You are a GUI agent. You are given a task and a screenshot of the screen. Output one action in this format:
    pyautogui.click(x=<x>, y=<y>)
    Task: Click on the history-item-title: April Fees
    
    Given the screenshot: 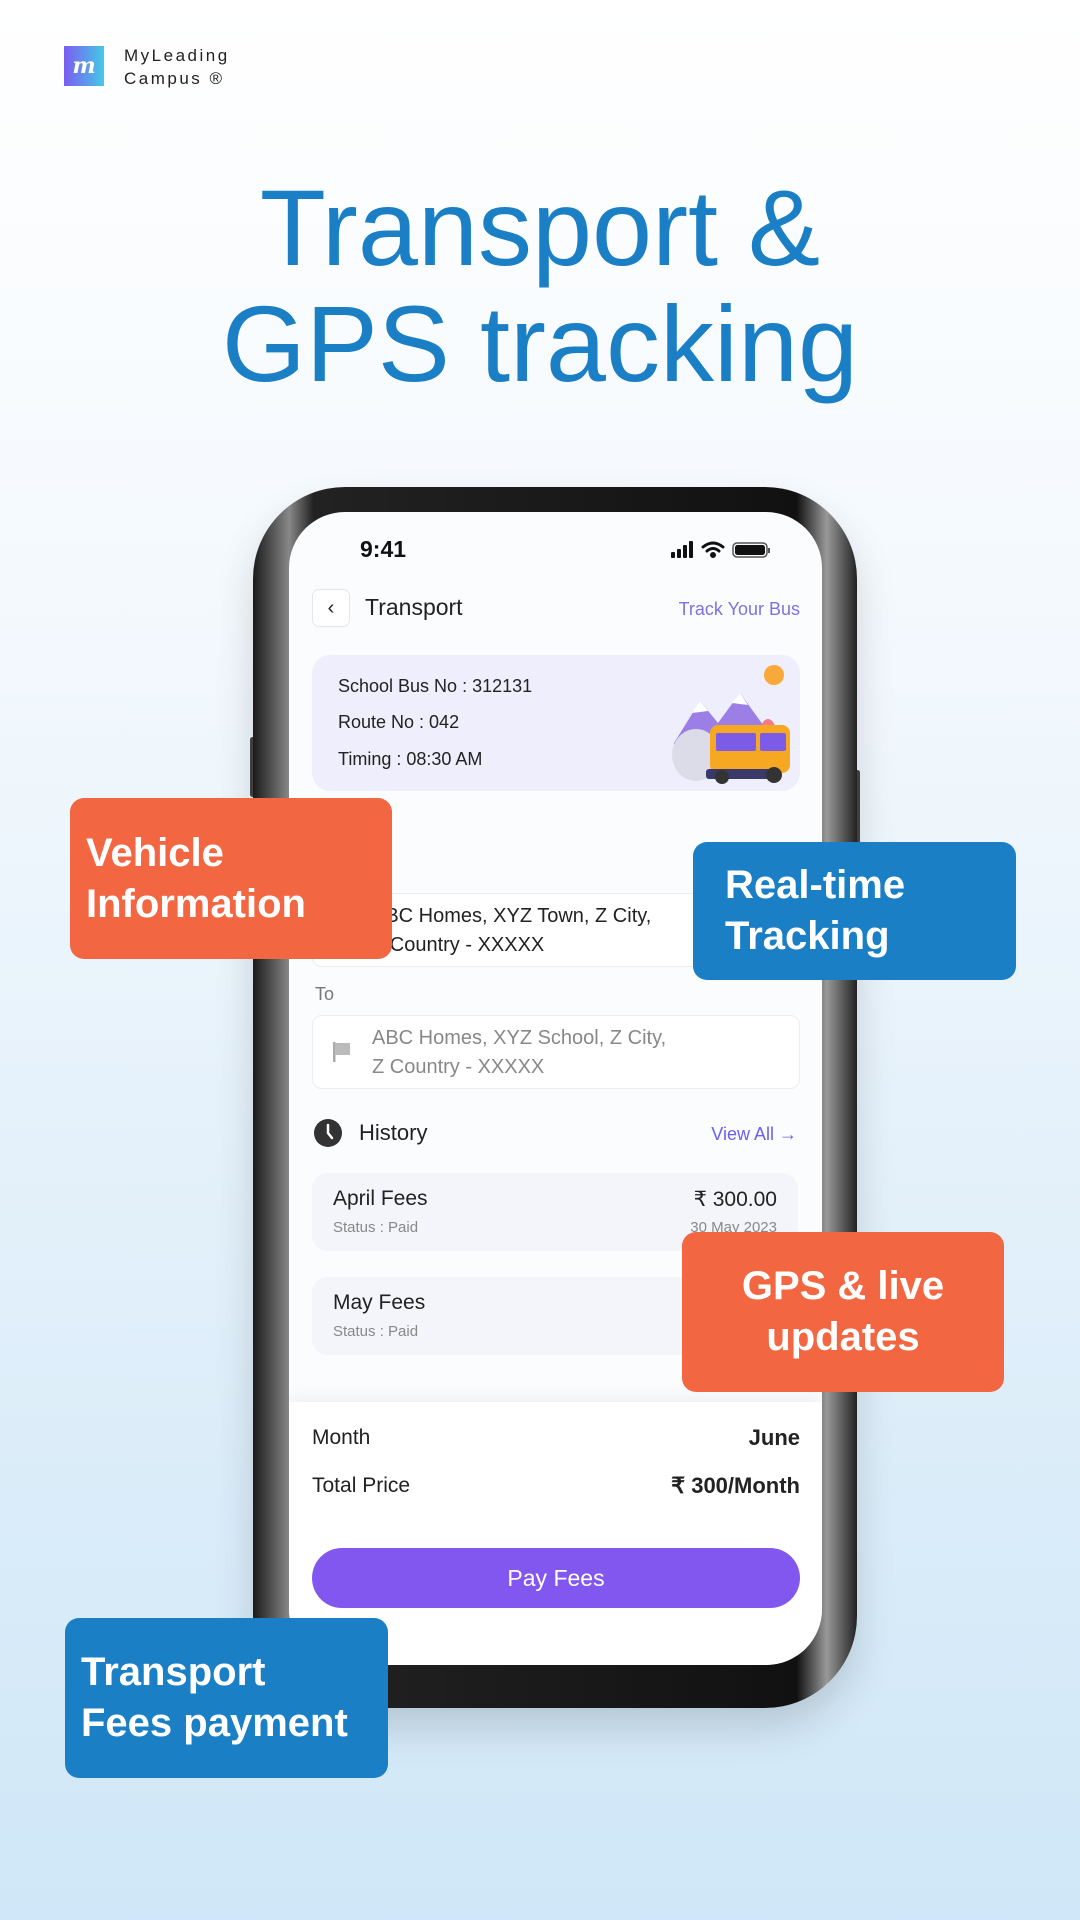 What is the action you would take?
    pyautogui.click(x=380, y=1198)
    